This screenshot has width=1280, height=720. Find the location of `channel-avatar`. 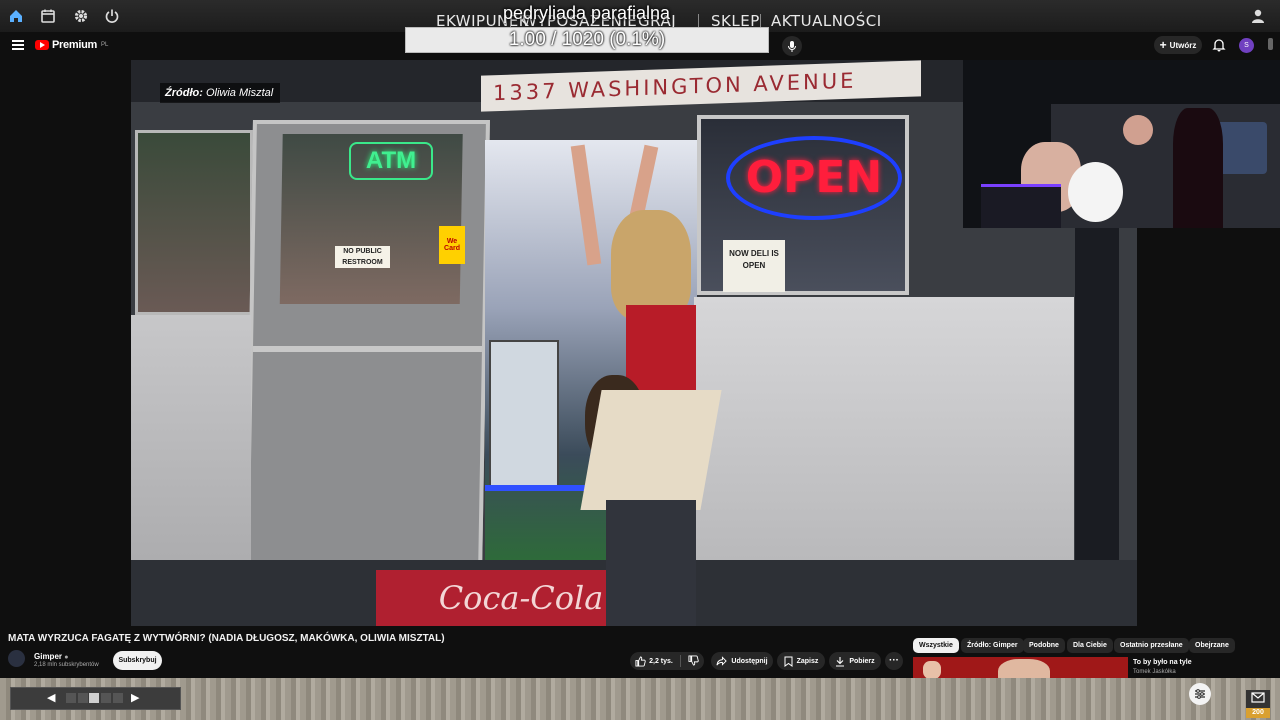

channel-avatar is located at coordinates (16, 658).